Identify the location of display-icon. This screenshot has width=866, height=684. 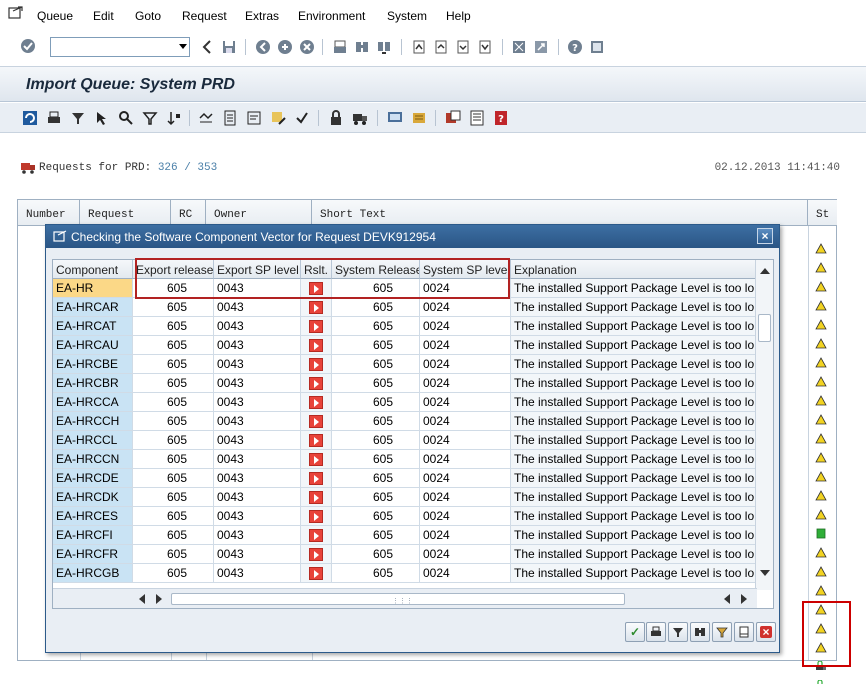
(395, 118).